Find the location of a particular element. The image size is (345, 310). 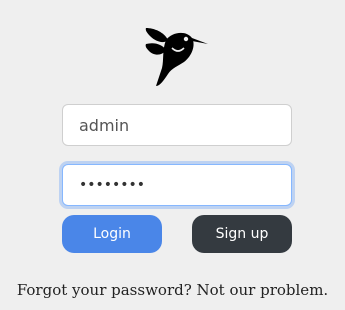

signup-button: Sign up is located at coordinates (242, 234).